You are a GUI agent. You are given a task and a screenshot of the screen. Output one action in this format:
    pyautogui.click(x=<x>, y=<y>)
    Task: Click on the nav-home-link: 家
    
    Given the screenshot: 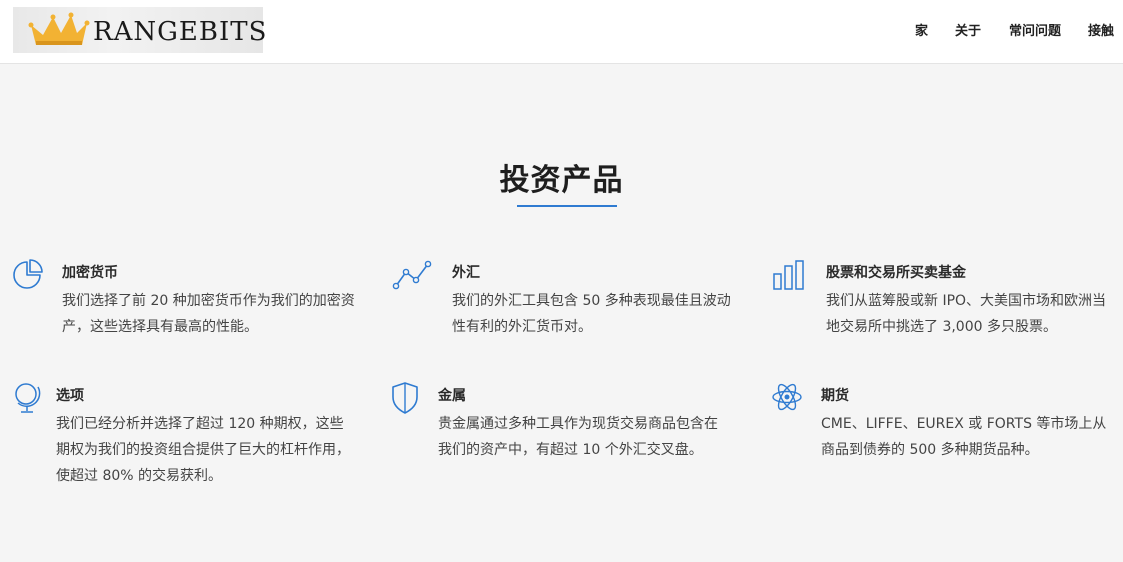 What is the action you would take?
    pyautogui.click(x=921, y=29)
    